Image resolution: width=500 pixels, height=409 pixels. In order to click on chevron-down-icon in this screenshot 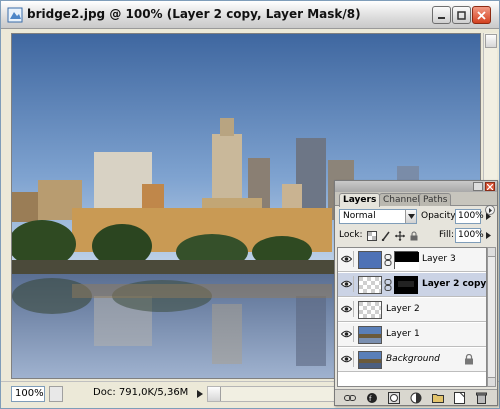, I will do `click(411, 216)`.